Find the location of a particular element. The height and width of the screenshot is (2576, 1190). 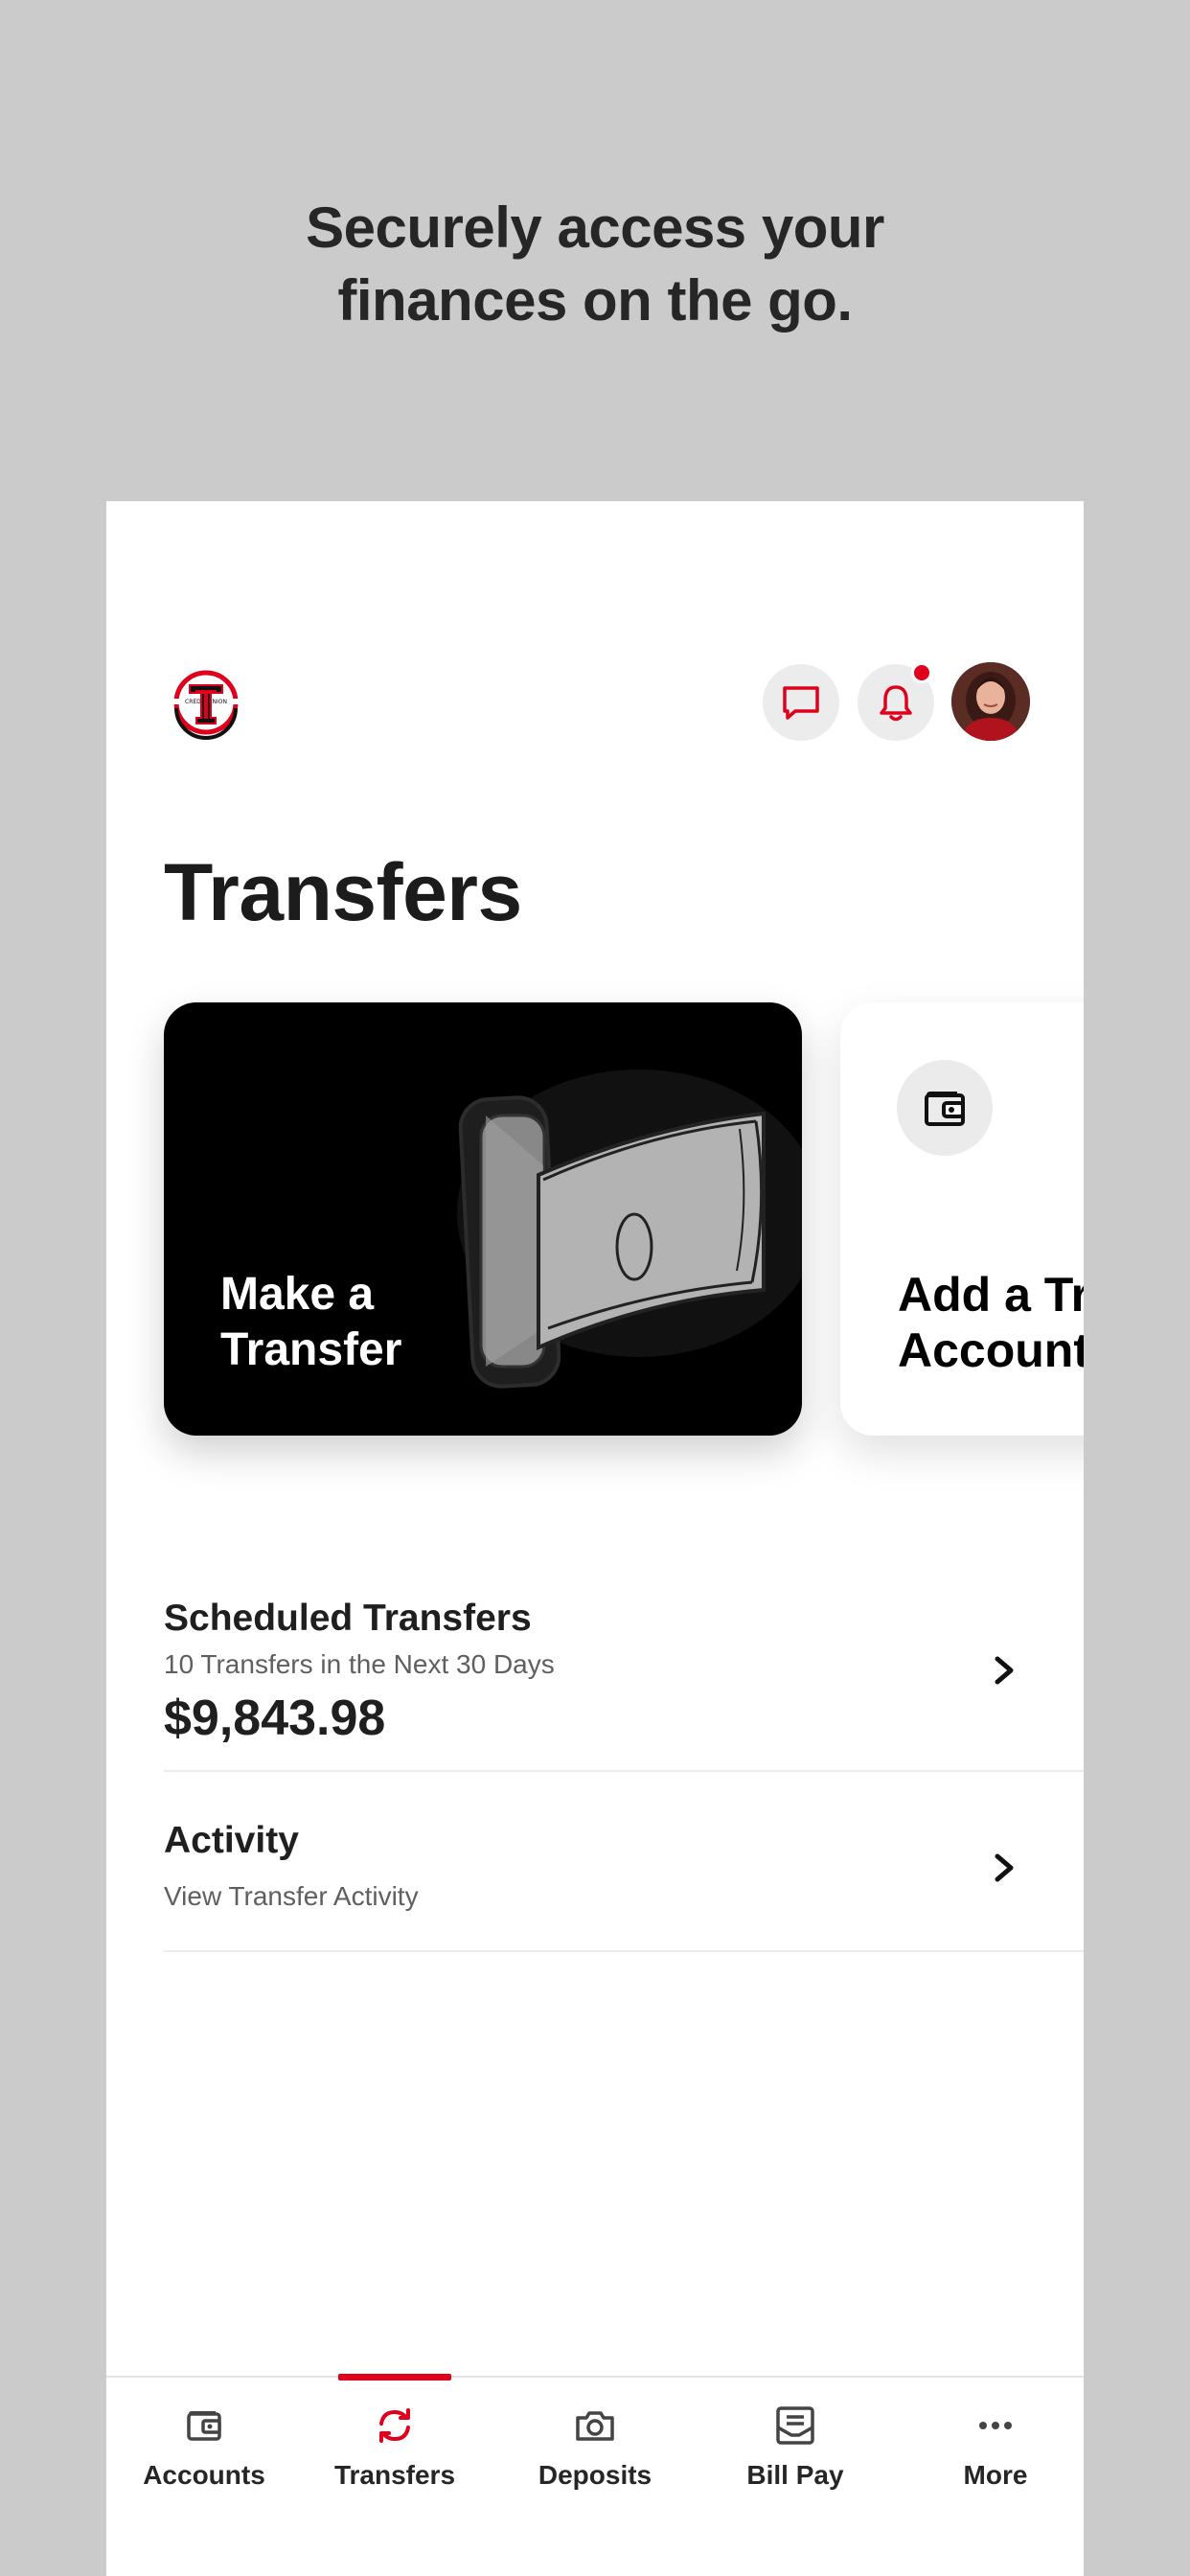

chat-button is located at coordinates (801, 702).